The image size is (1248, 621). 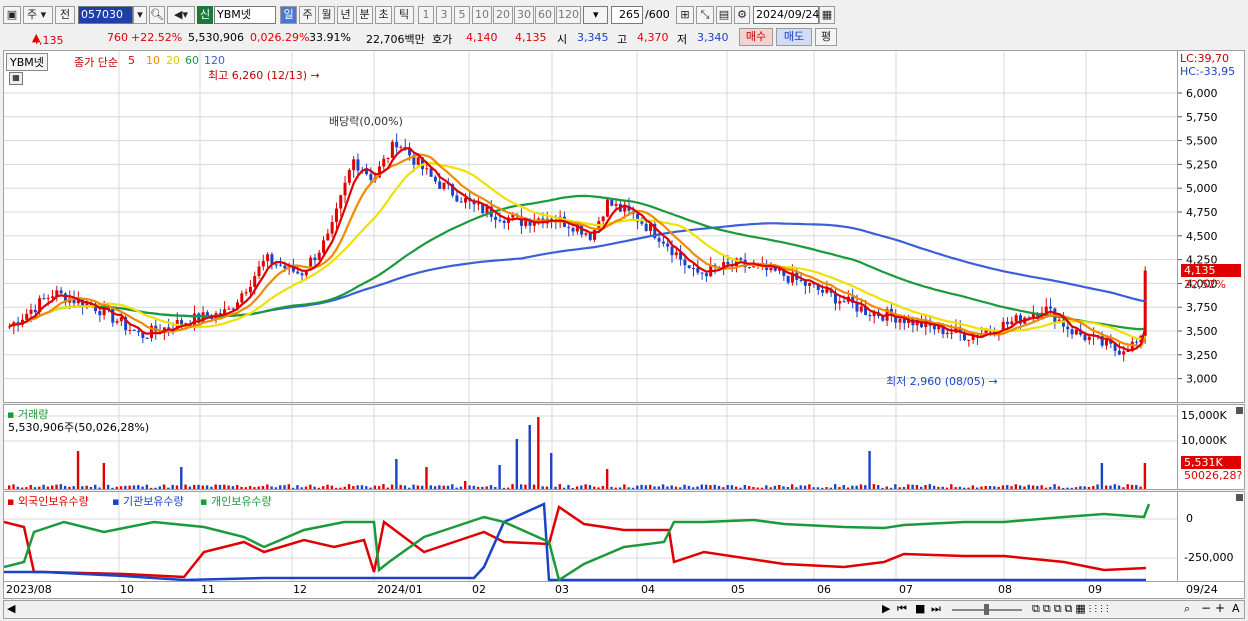 I want to click on prev-button: 전, so click(x=65, y=15).